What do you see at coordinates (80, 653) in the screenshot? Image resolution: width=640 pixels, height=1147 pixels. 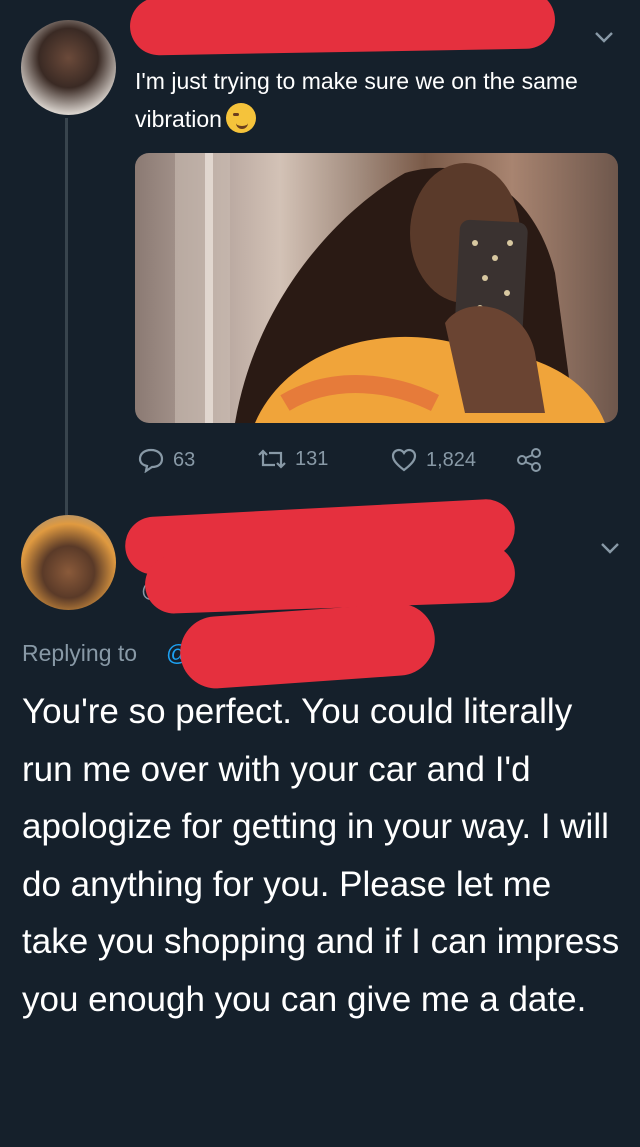 I see `replying-to-label: Replying to` at bounding box center [80, 653].